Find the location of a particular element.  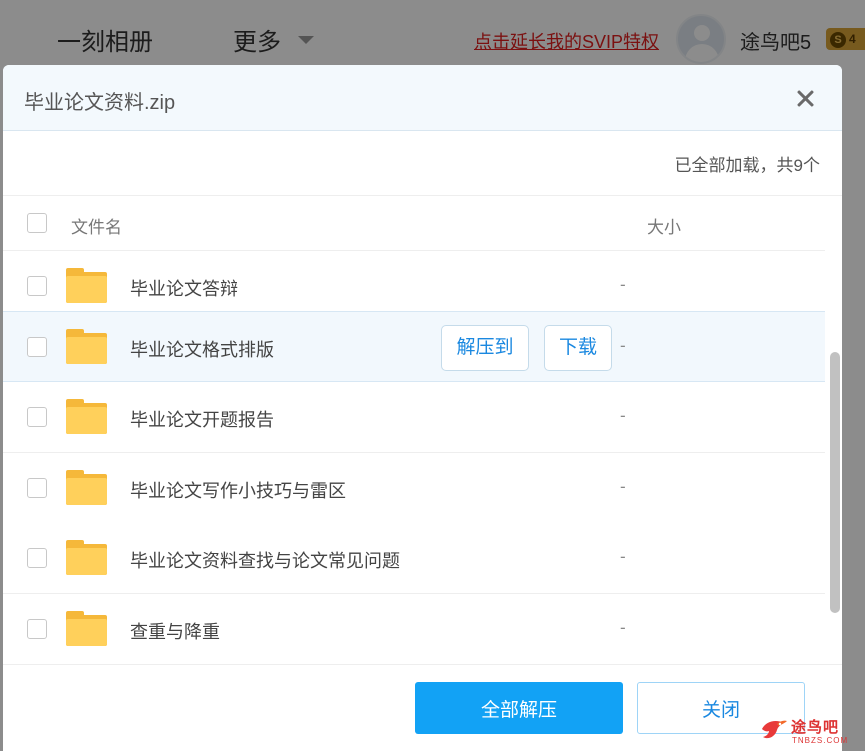

watermark-domain: TNBZS.COM is located at coordinates (820, 740).